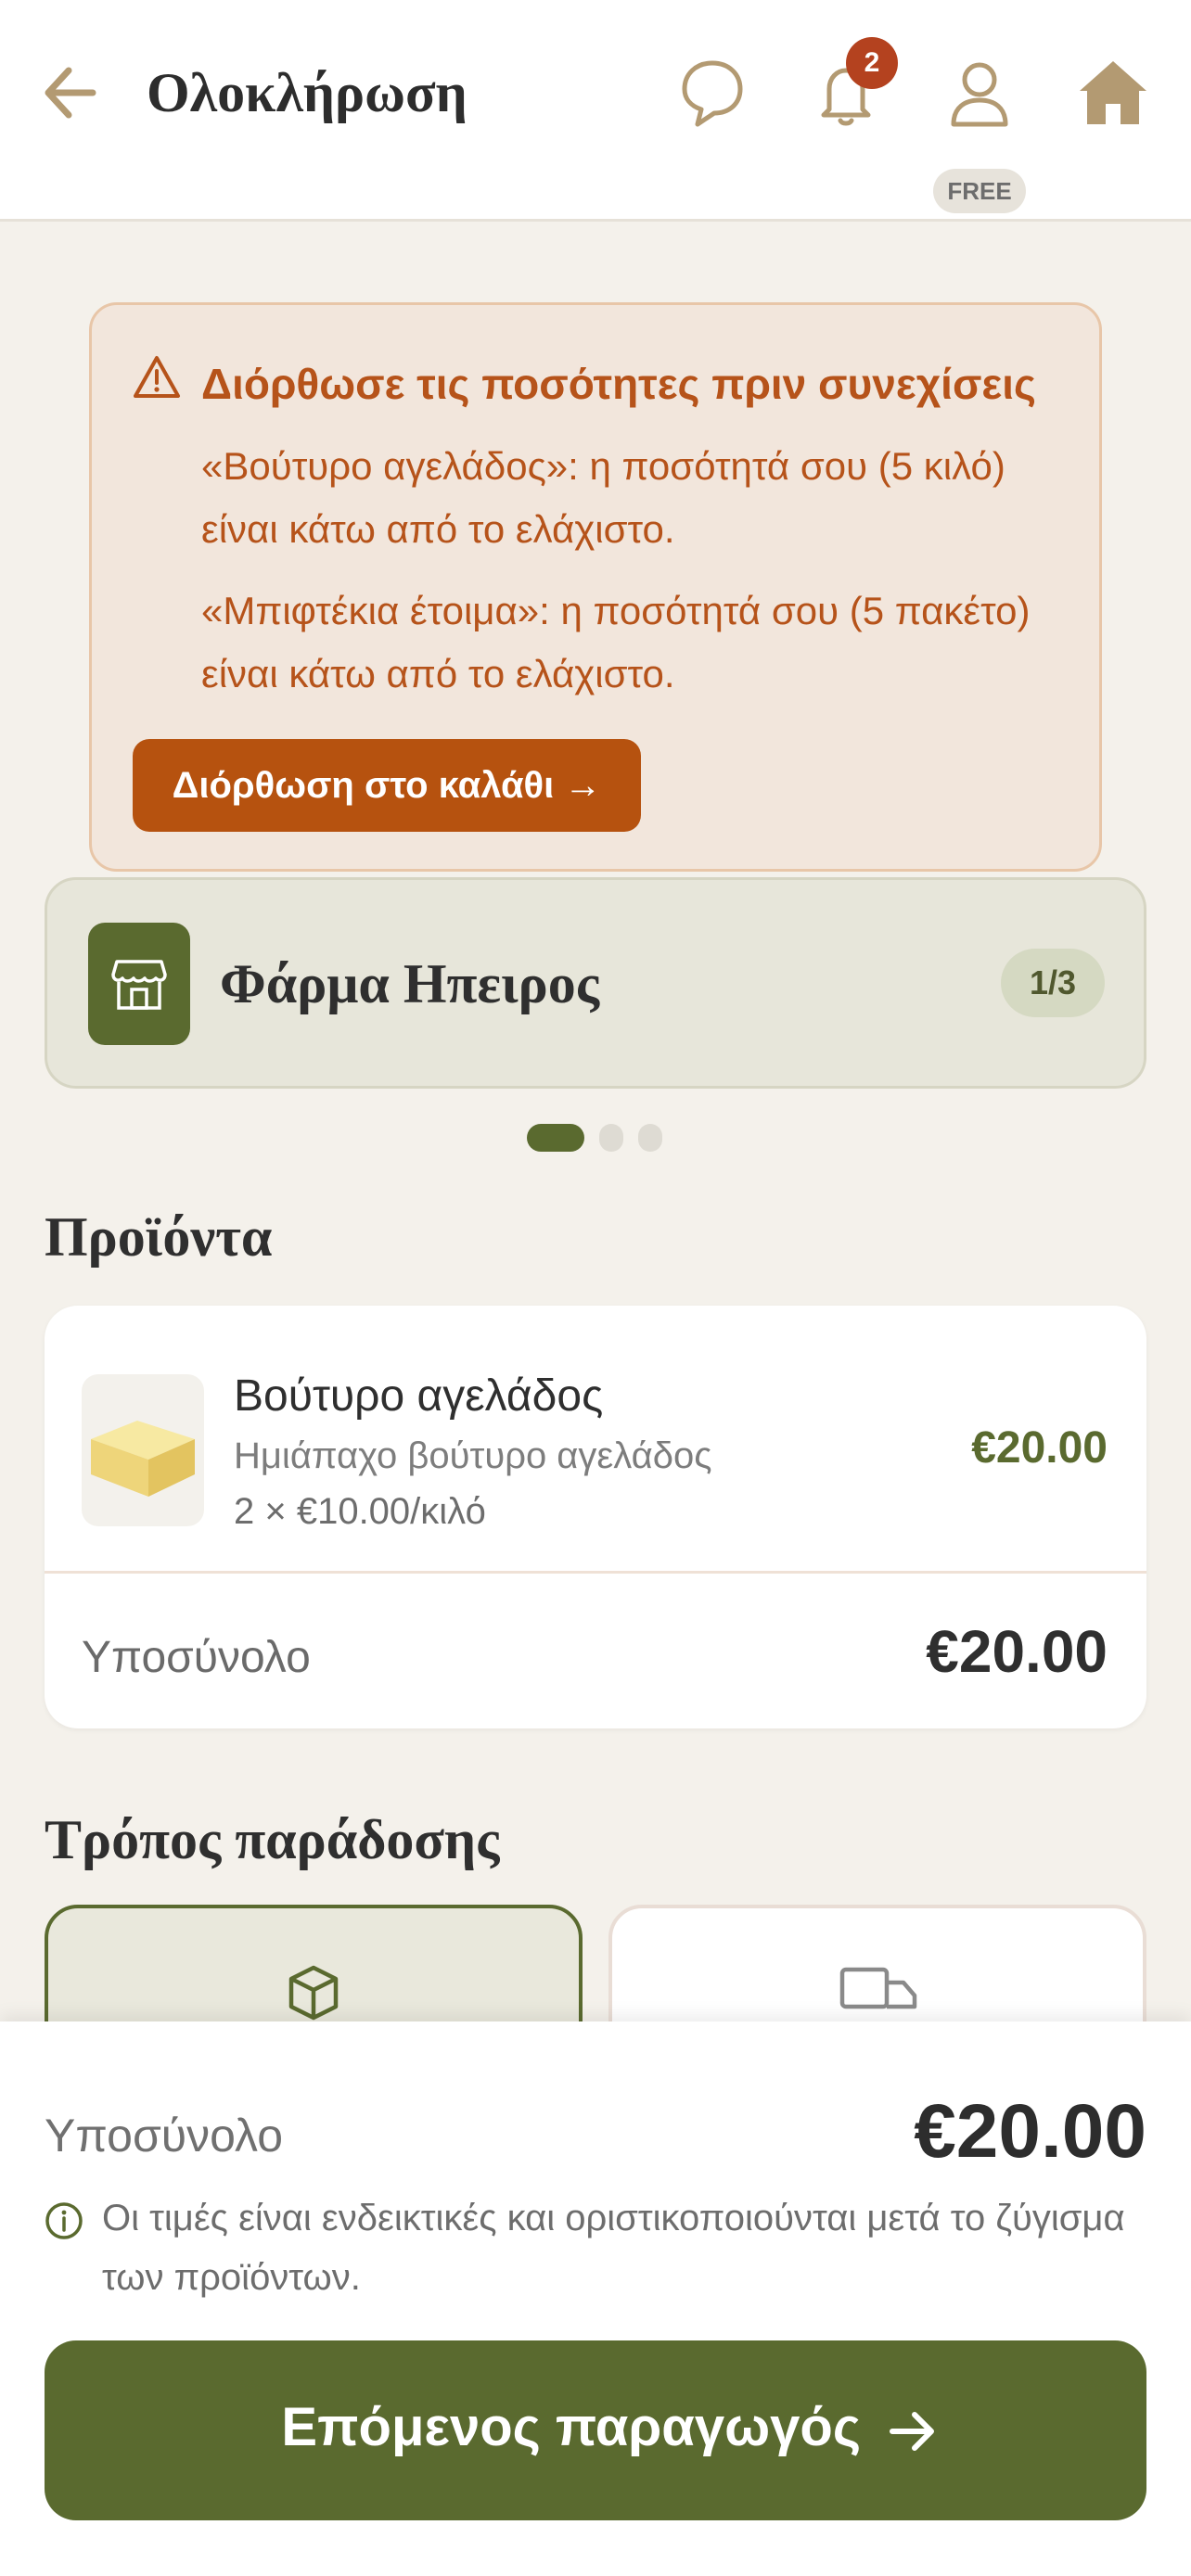 The image size is (1191, 2576). Describe the element at coordinates (360, 1511) in the screenshot. I see `product-quantity: 2 × €10.00/κιλό` at that location.